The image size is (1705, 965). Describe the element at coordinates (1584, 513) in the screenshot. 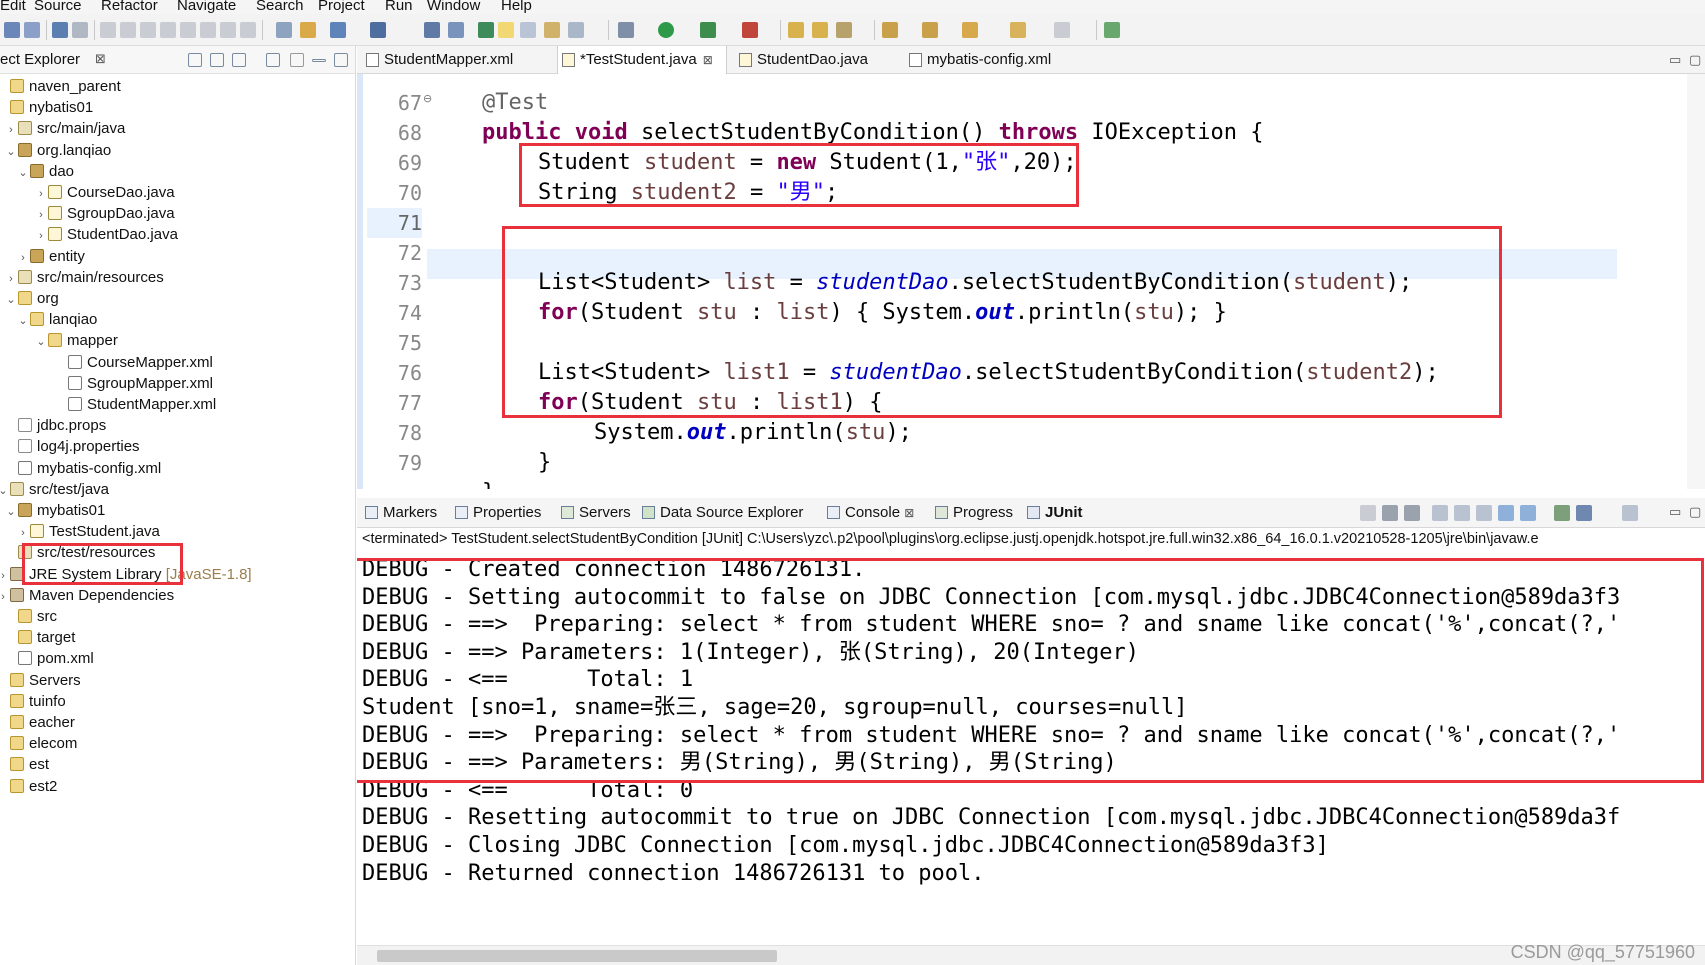

I see `display-console-icon` at that location.